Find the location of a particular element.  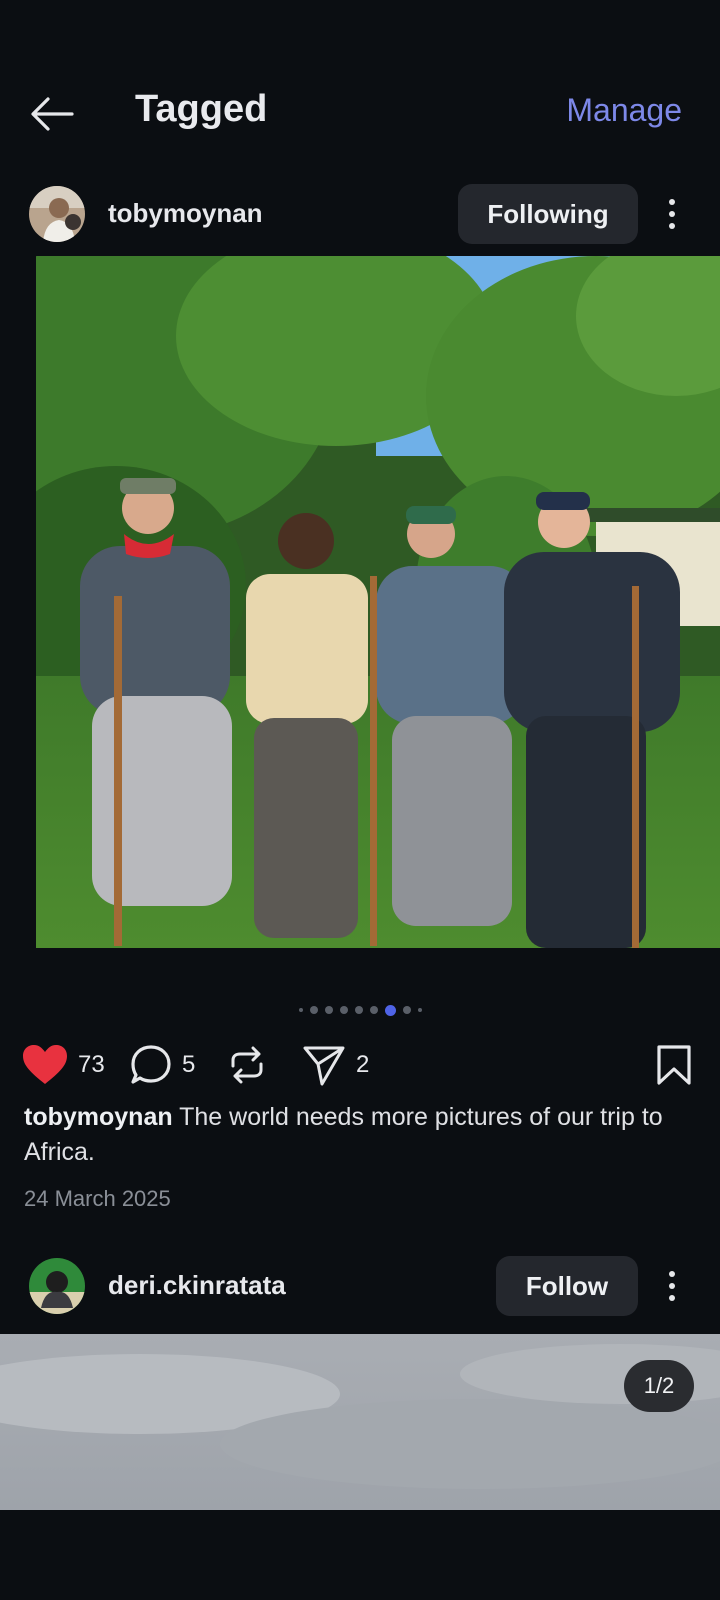

like-action: 73 is located at coordinates (63, 1065).